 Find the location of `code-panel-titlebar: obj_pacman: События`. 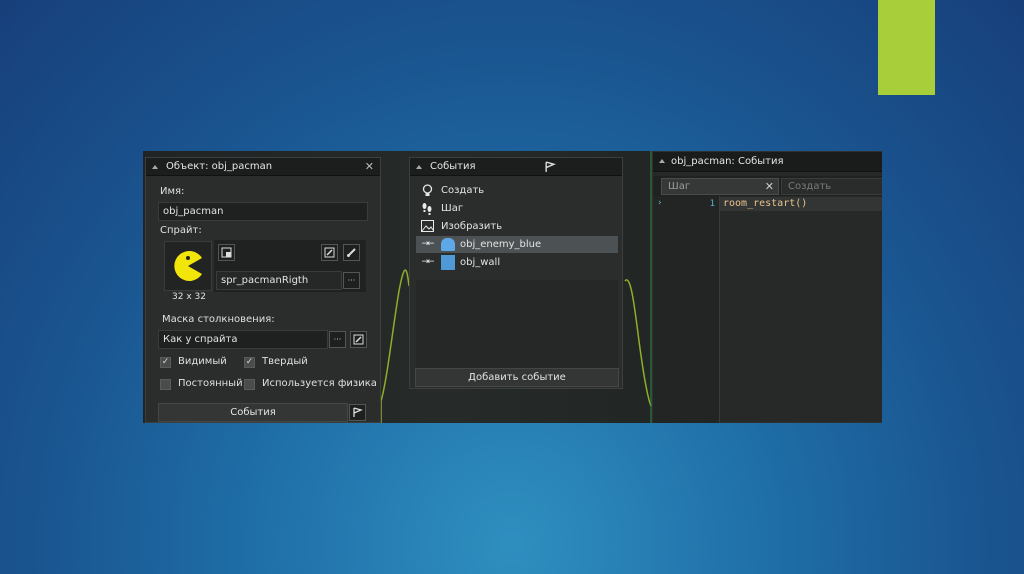

code-panel-titlebar: obj_pacman: События is located at coordinates (767, 162).